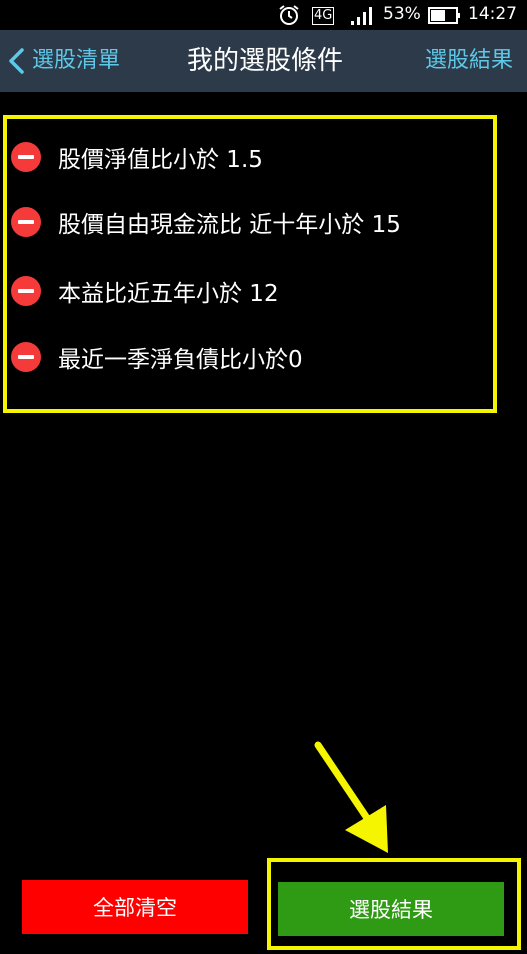  I want to click on view-results-button: 選股結果, so click(391, 909).